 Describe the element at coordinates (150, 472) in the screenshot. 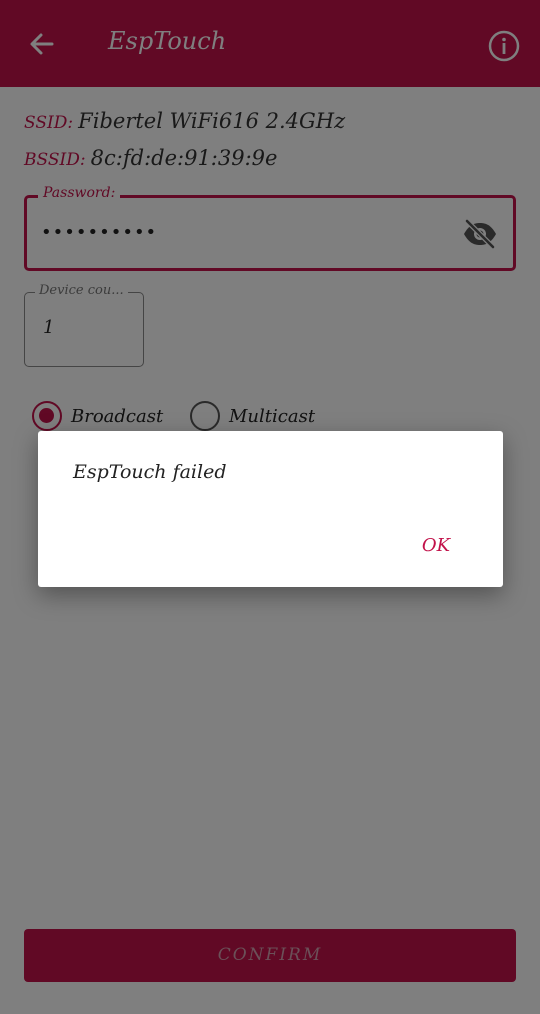

I see `dialog-message: EspTouch failed` at that location.